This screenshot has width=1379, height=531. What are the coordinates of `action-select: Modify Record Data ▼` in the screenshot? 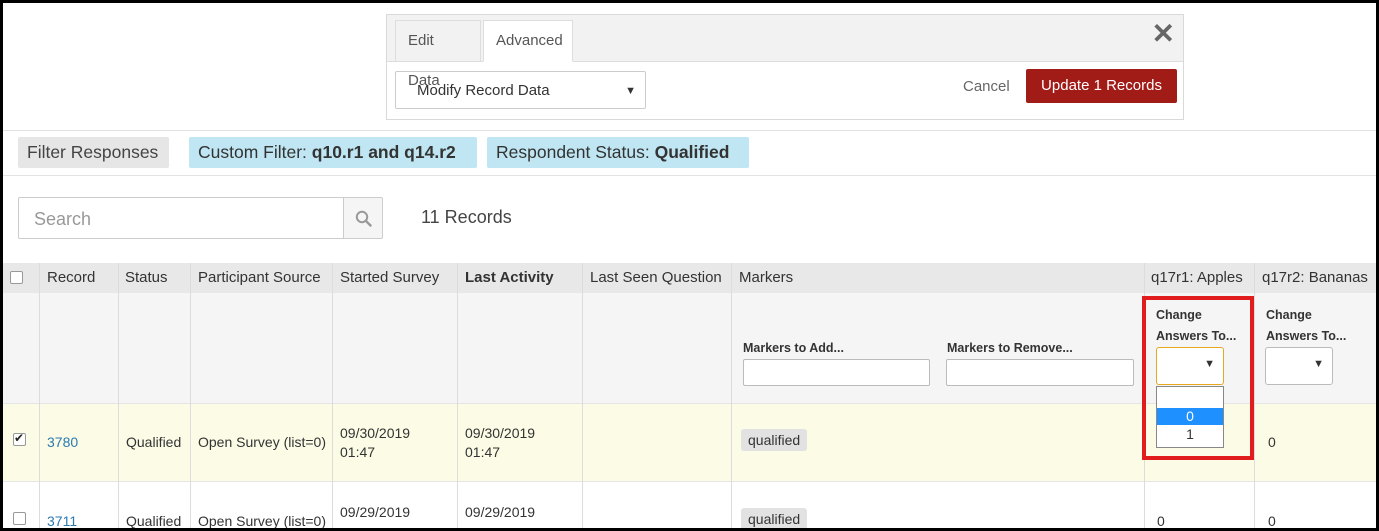 It's located at (520, 90).